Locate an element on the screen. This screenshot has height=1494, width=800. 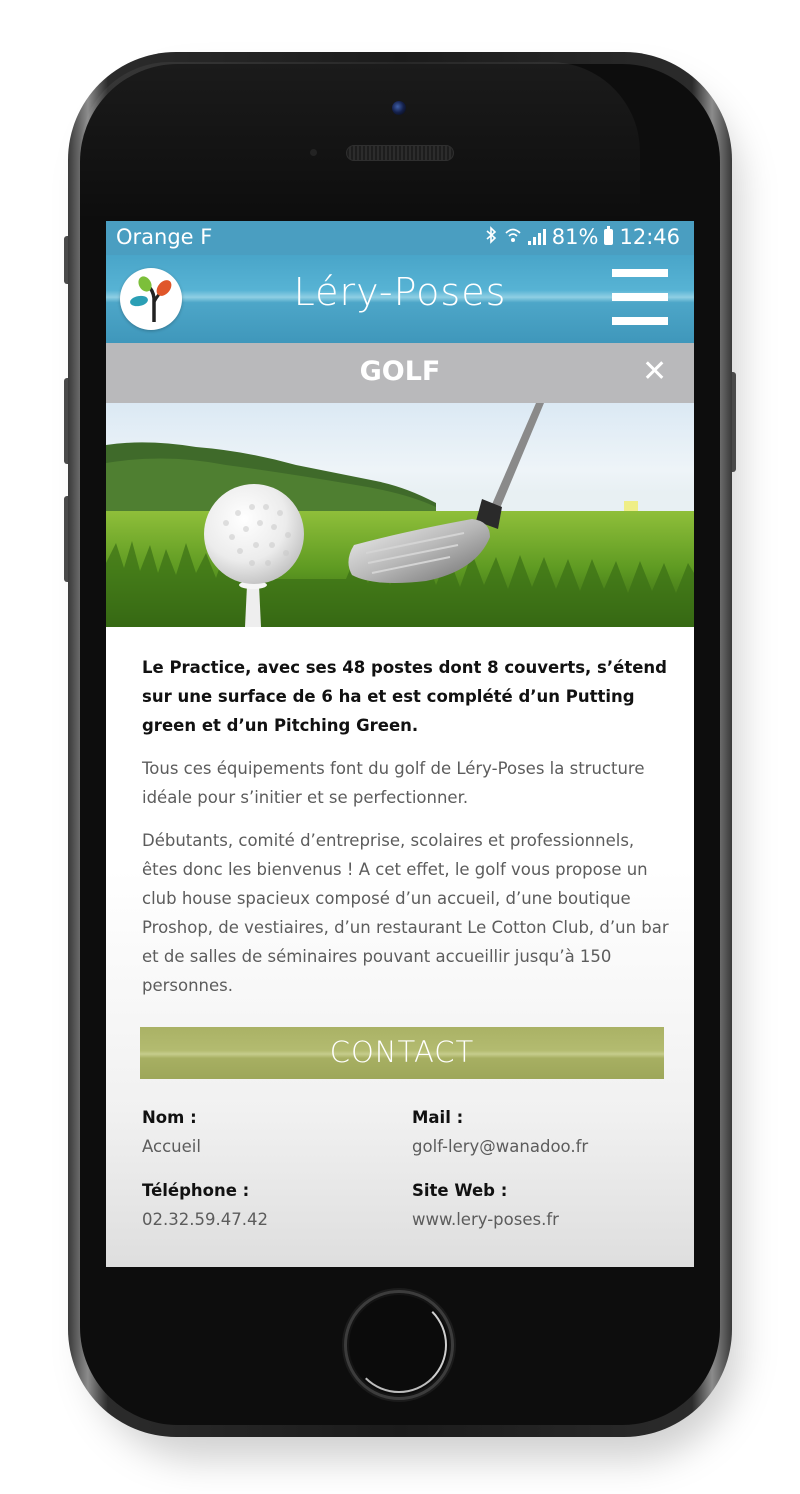
contact-mail: Mail : golf-lery@wanadoo.fr is located at coordinates (500, 1132).